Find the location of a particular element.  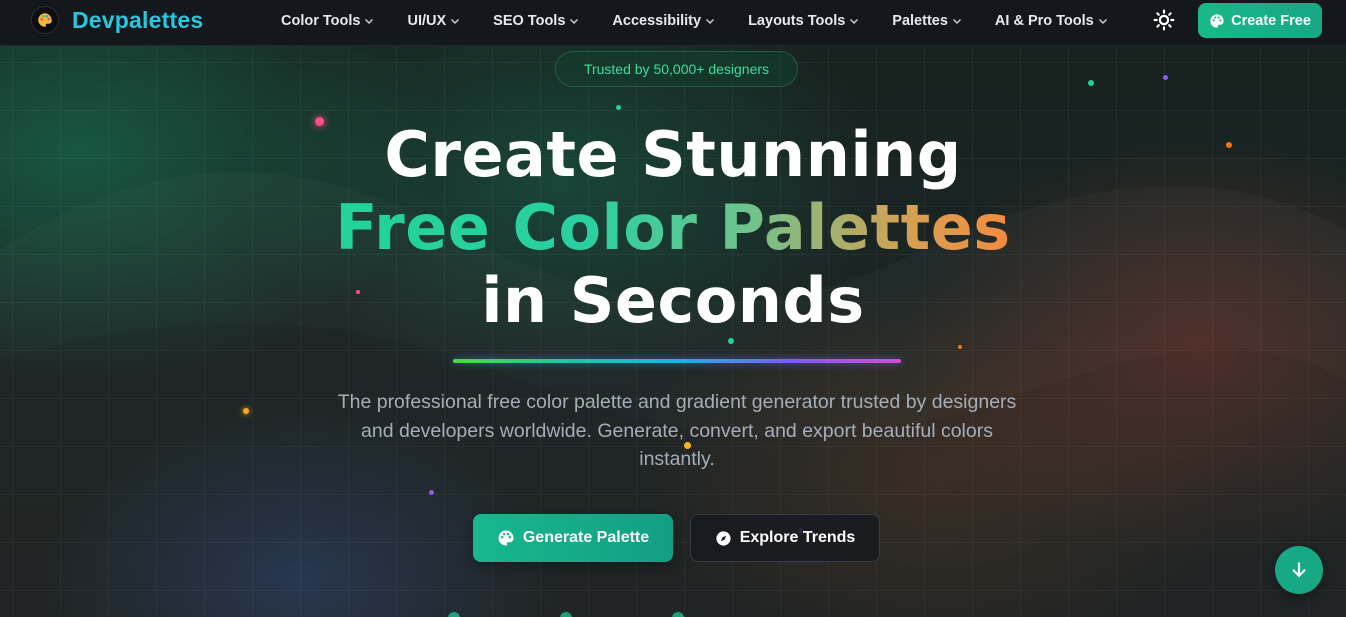

brand: Devpalettes is located at coordinates (117, 20).